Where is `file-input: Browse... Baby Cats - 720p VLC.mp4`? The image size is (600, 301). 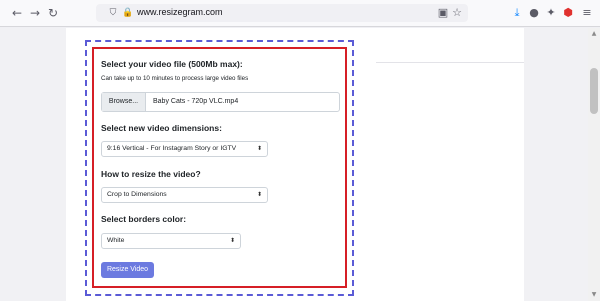 file-input: Browse... Baby Cats - 720p VLC.mp4 is located at coordinates (220, 102).